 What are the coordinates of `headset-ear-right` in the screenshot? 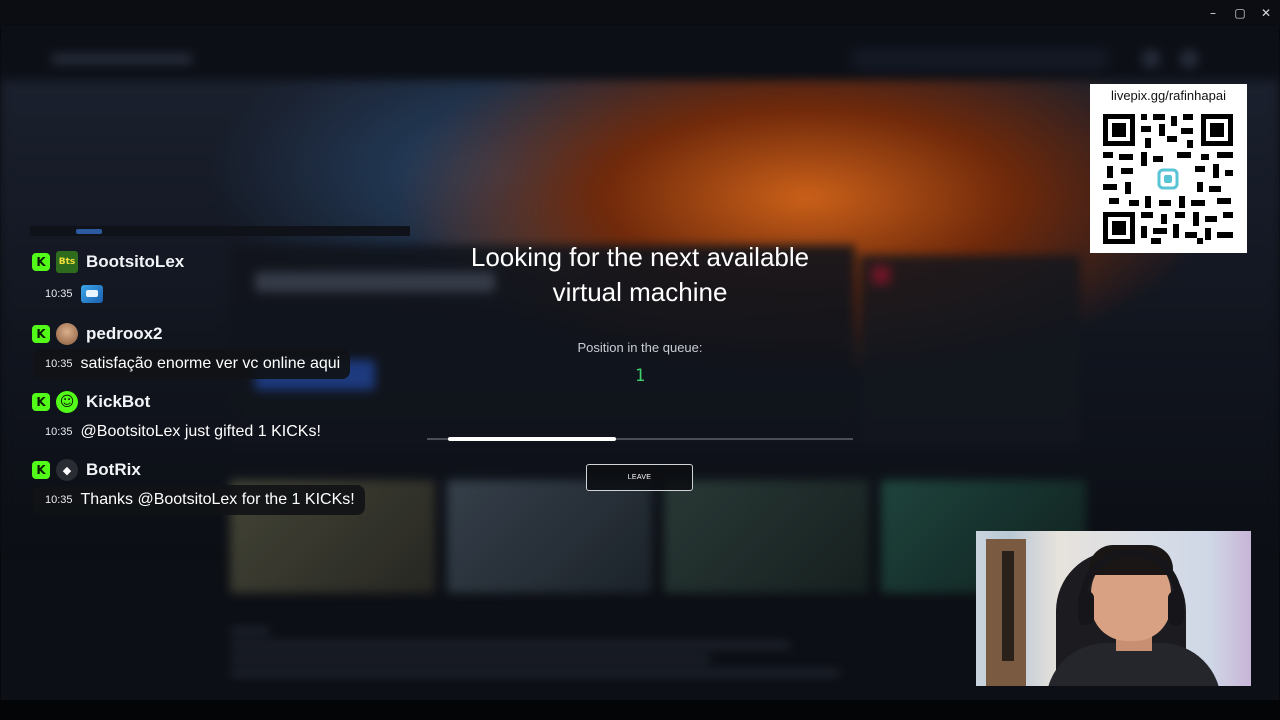 It's located at (1176, 608).